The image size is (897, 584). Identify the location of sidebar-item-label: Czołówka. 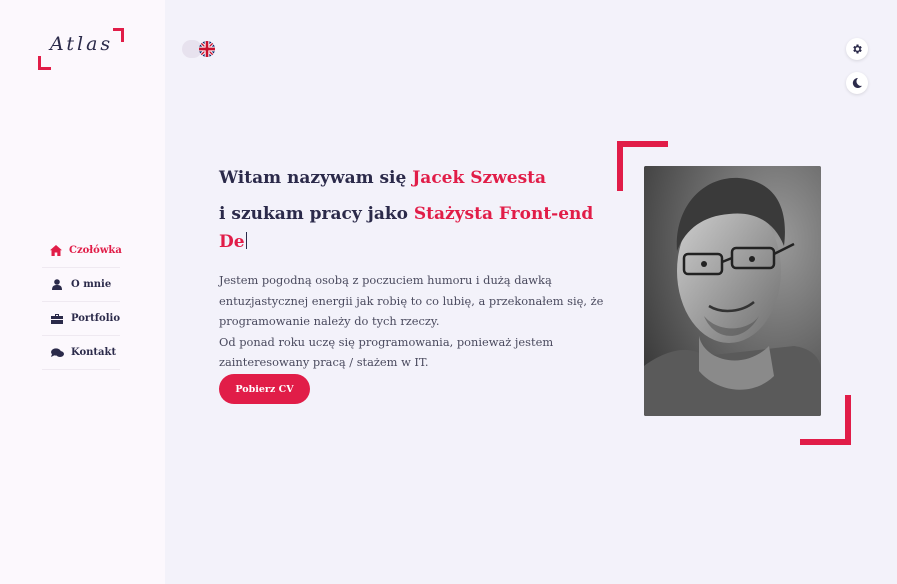
(95, 250).